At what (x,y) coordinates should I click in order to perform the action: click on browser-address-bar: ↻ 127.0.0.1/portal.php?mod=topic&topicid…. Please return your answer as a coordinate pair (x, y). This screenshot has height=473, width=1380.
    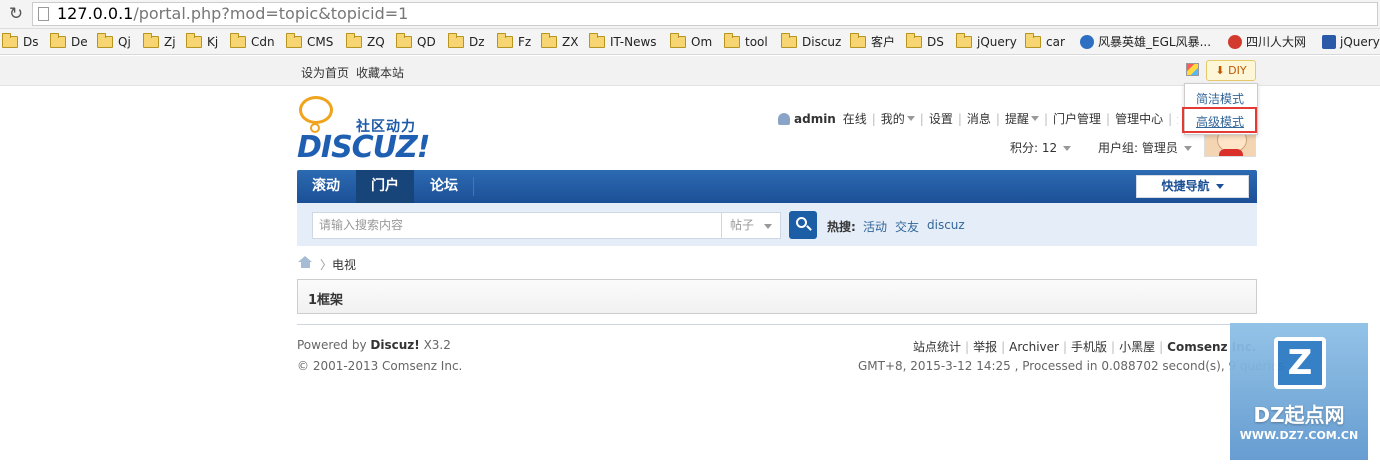
    Looking at the image, I should click on (690, 14).